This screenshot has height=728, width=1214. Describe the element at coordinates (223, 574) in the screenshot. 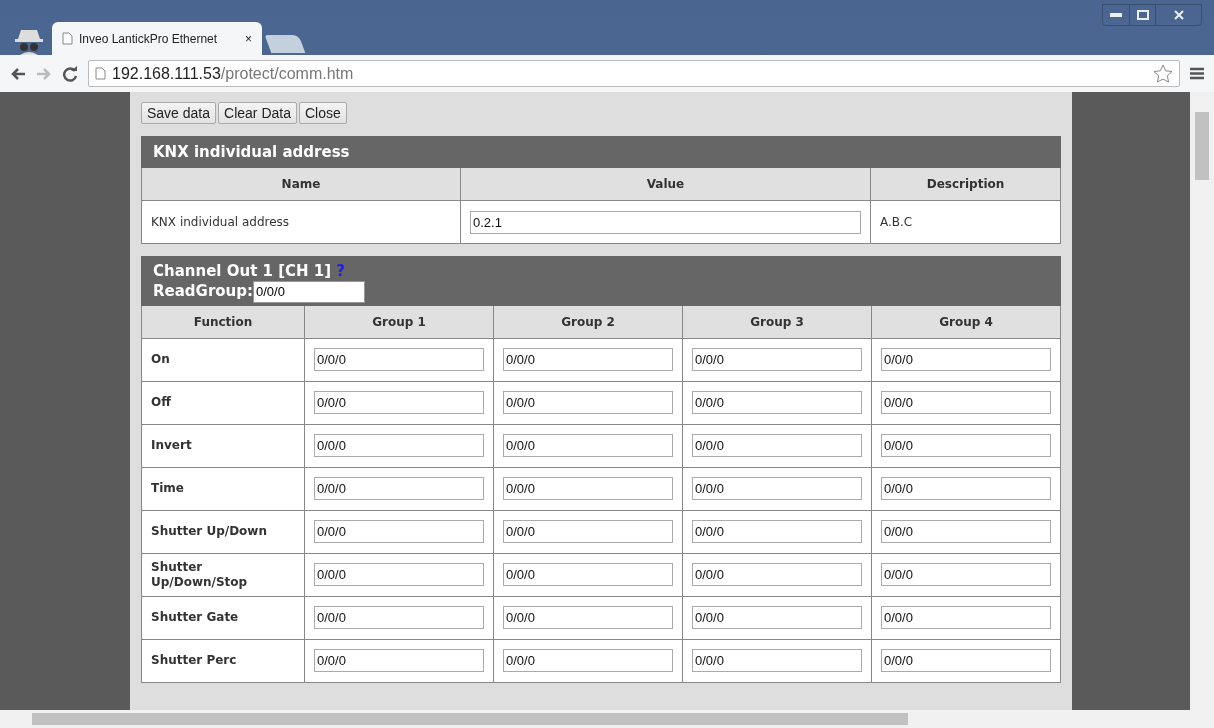

I see `function-cell: Shutter Up/Down/Stop` at that location.